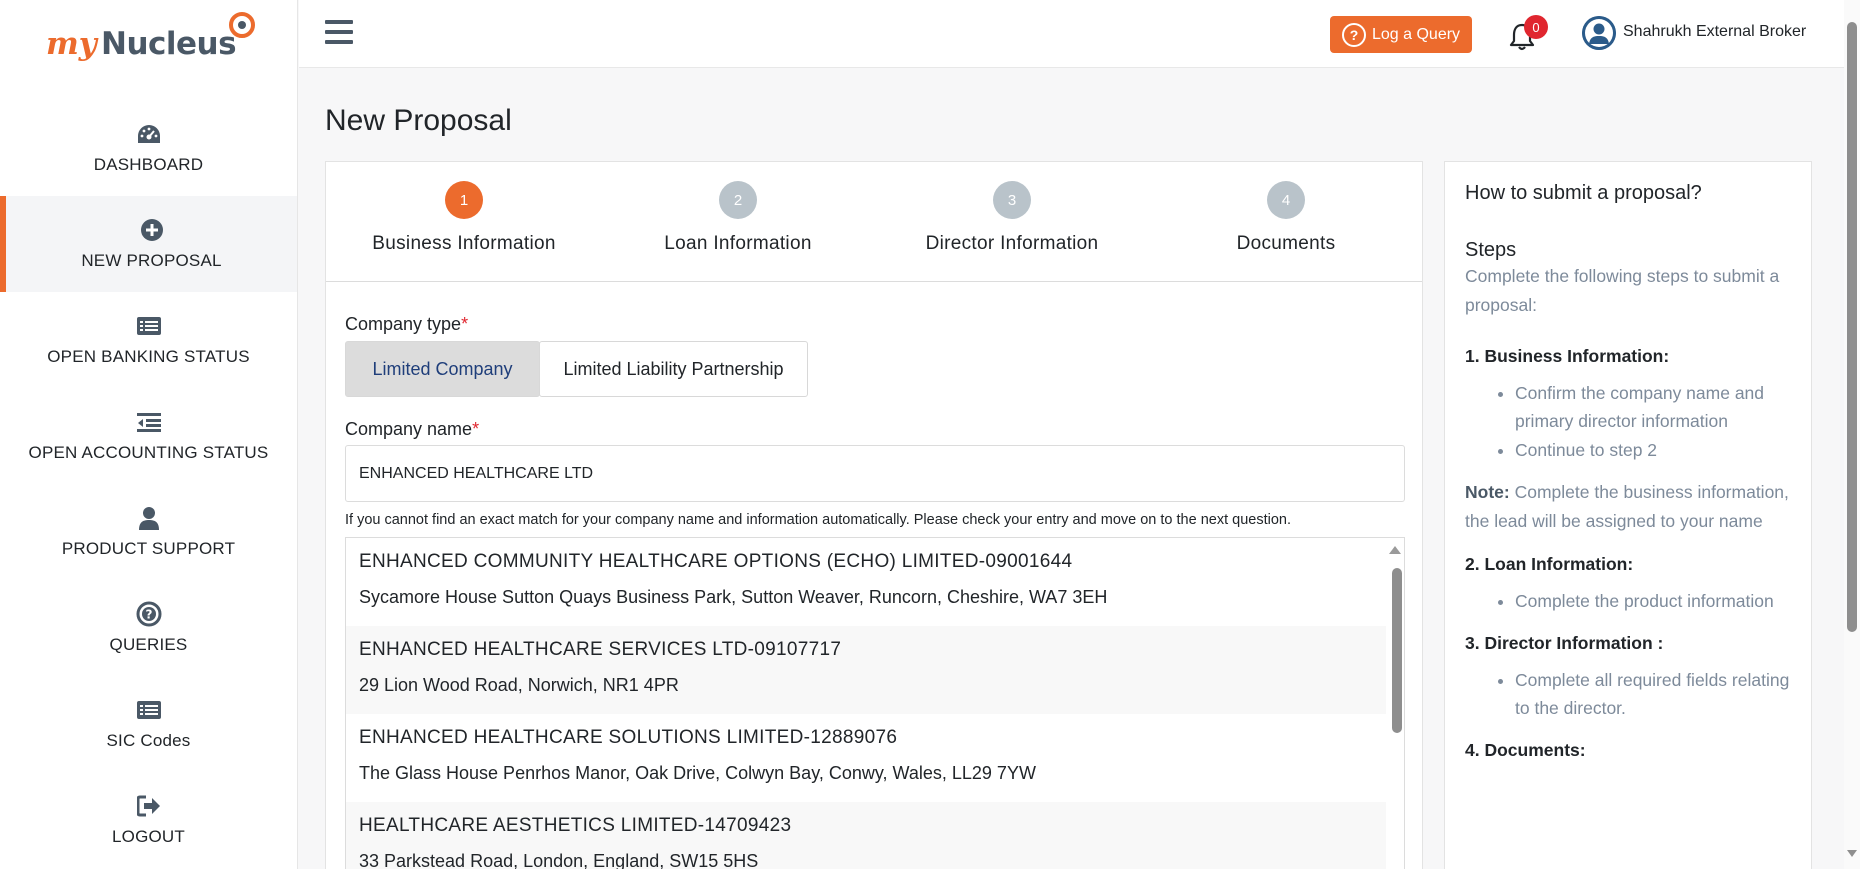  Describe the element at coordinates (1397, 650) in the screenshot. I see `results-scroll-thumb` at that location.